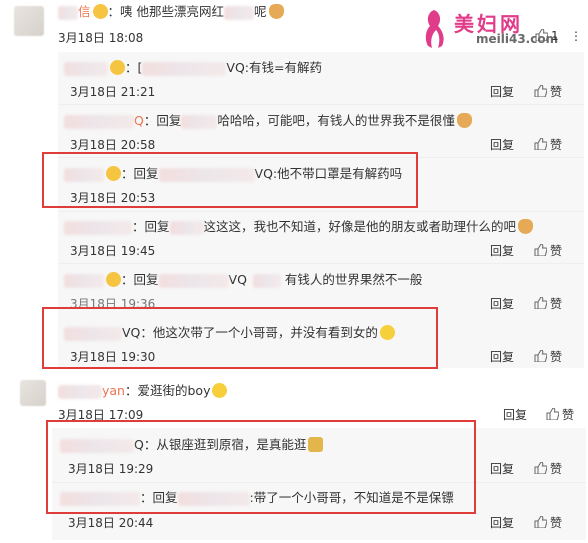 The image size is (588, 543). I want to click on reply-text: Q：回复 哈哈哈，可能吧，有钱人的世界我不是很懂, so click(268, 121).